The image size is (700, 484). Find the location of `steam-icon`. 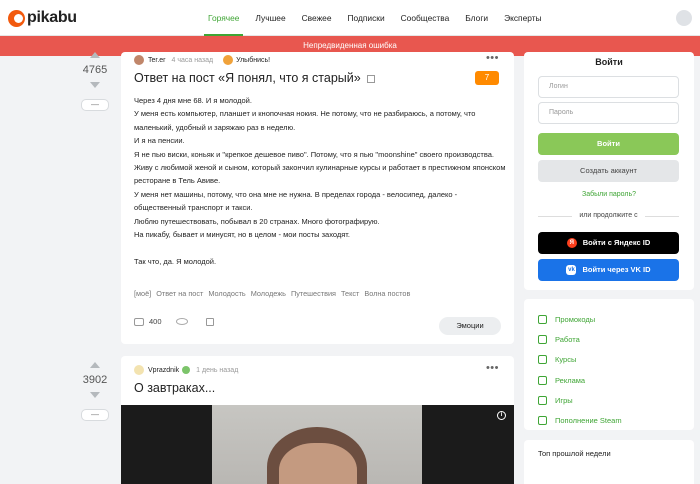

steam-icon is located at coordinates (542, 421).